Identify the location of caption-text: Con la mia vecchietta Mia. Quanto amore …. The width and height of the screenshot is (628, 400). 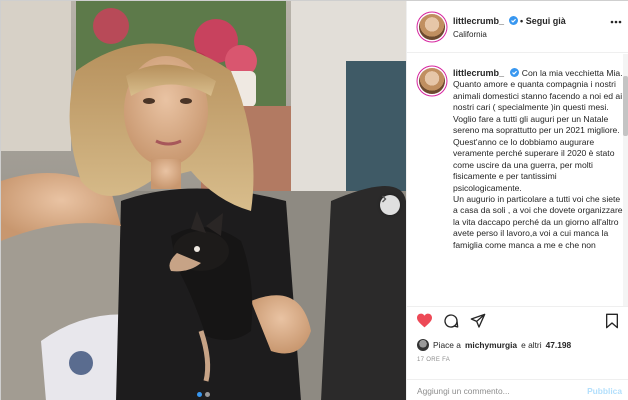
(538, 159).